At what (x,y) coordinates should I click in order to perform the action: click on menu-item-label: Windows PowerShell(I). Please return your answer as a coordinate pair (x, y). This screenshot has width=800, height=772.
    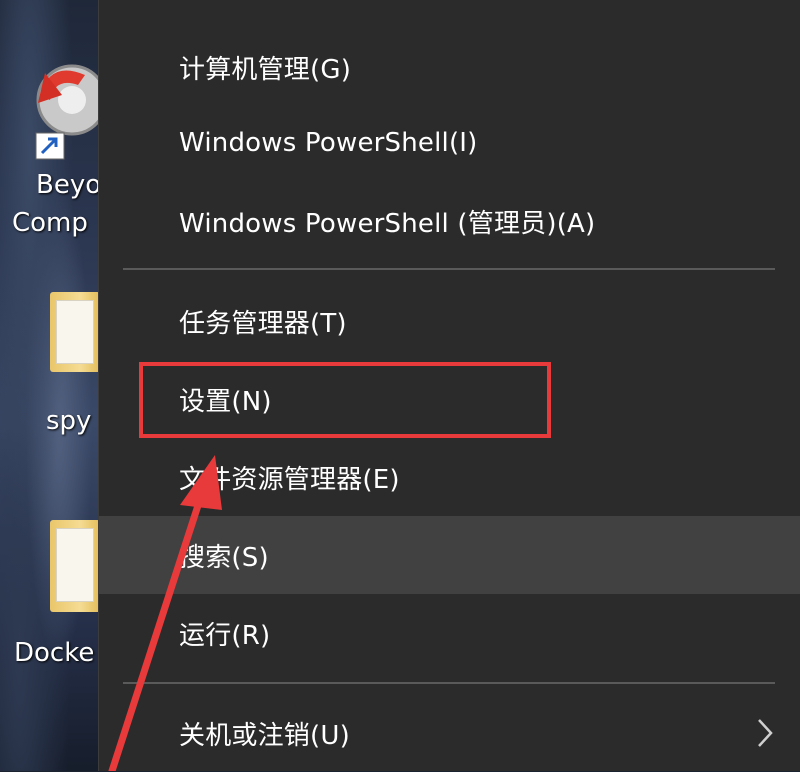
    Looking at the image, I should click on (328, 143).